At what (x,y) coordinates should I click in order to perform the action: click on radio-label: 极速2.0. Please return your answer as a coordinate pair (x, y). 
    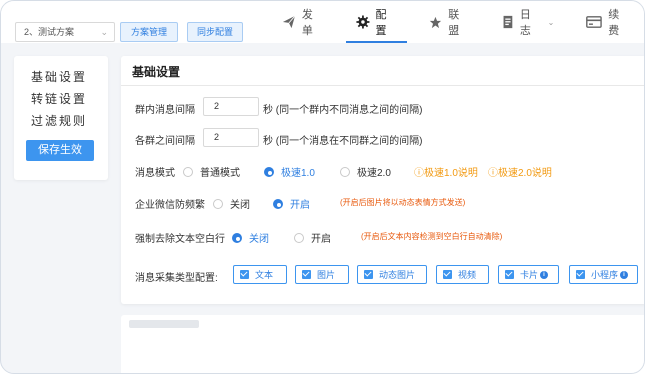
    Looking at the image, I should click on (374, 173).